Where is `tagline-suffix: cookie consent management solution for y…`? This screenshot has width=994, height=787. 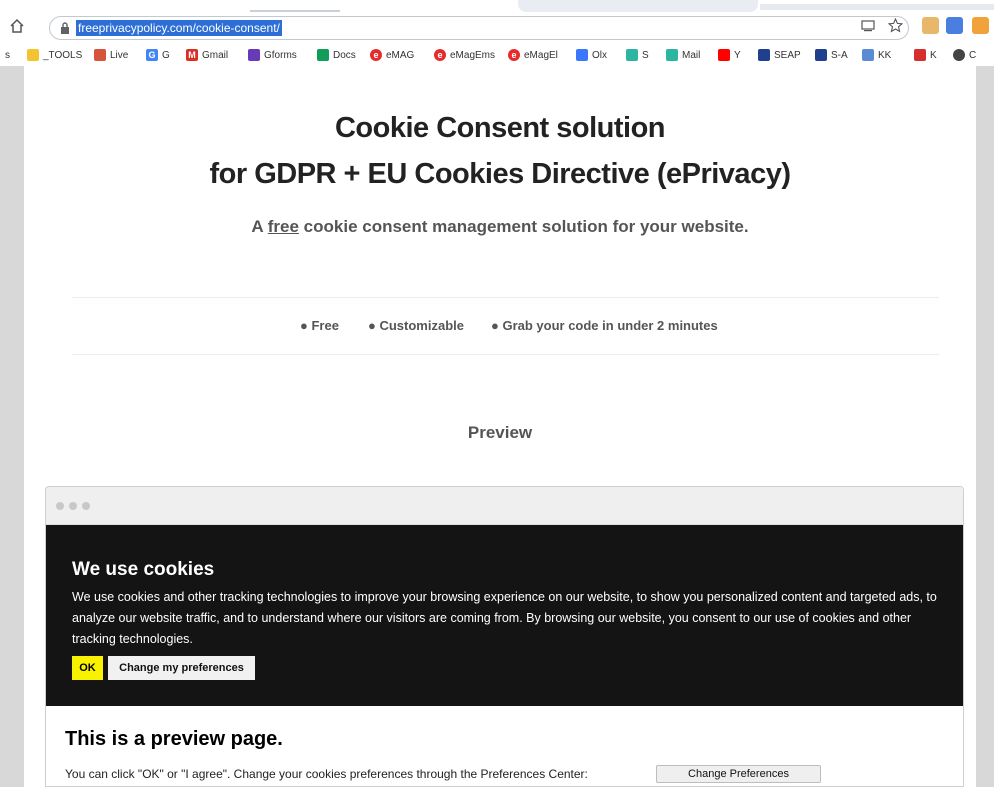 tagline-suffix: cookie consent management solution for y… is located at coordinates (523, 226).